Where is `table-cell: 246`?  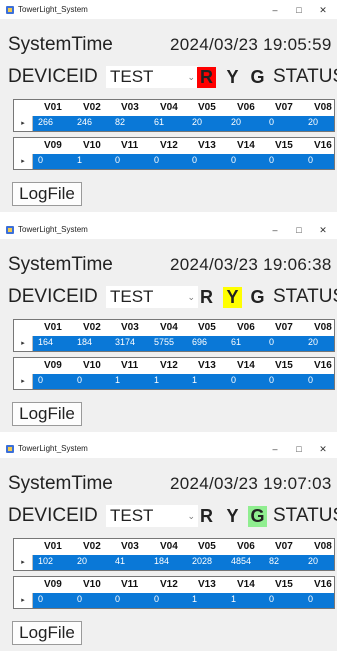
table-cell: 246 is located at coordinates (84, 122).